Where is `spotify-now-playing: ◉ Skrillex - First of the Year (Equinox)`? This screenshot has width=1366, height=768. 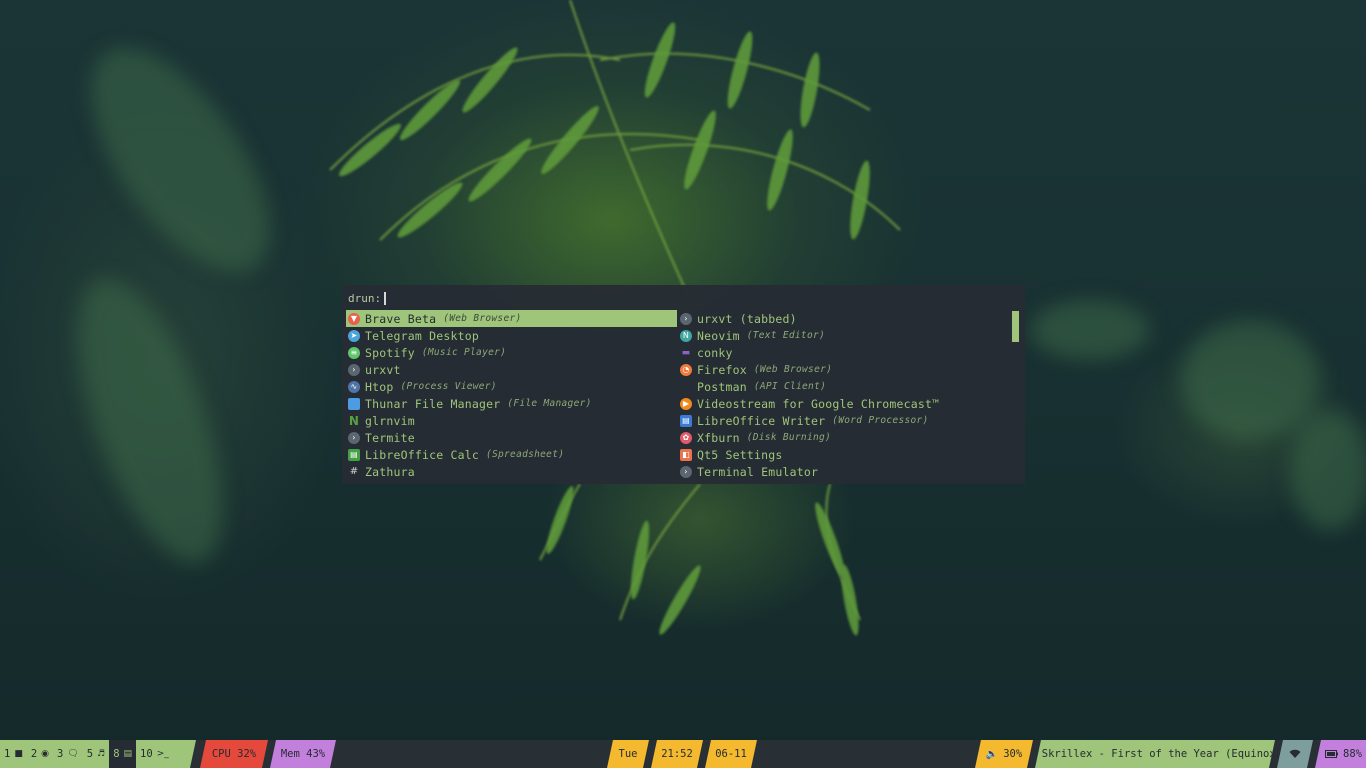 spotify-now-playing: ◉ Skrillex - First of the Year (Equinox) is located at coordinates (1155, 754).